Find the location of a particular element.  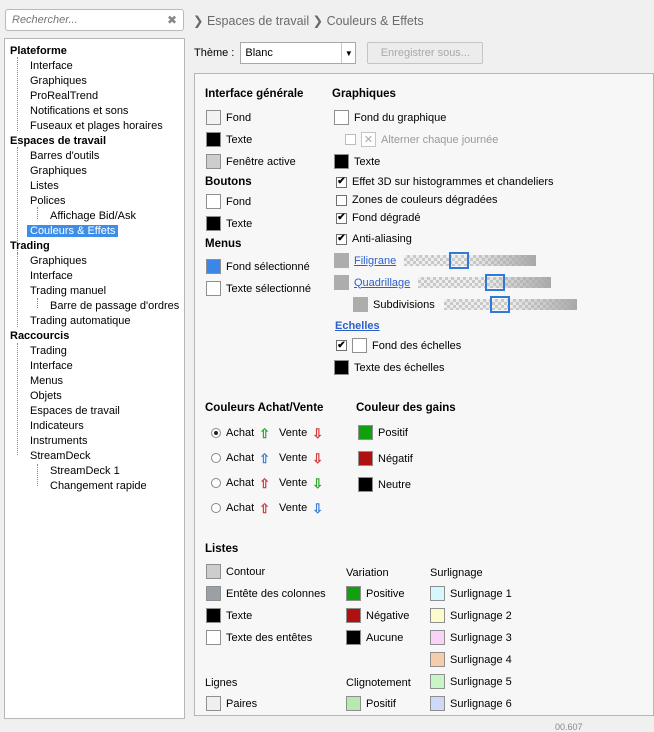

tree-header-espaces: Espaces de travail is located at coordinates (58, 141).